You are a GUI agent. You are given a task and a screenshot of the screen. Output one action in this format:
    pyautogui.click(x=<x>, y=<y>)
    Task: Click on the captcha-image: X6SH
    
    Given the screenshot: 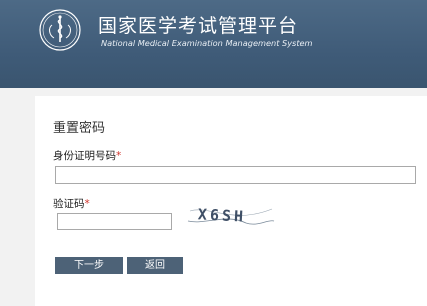 What is the action you would take?
    pyautogui.click(x=231, y=214)
    